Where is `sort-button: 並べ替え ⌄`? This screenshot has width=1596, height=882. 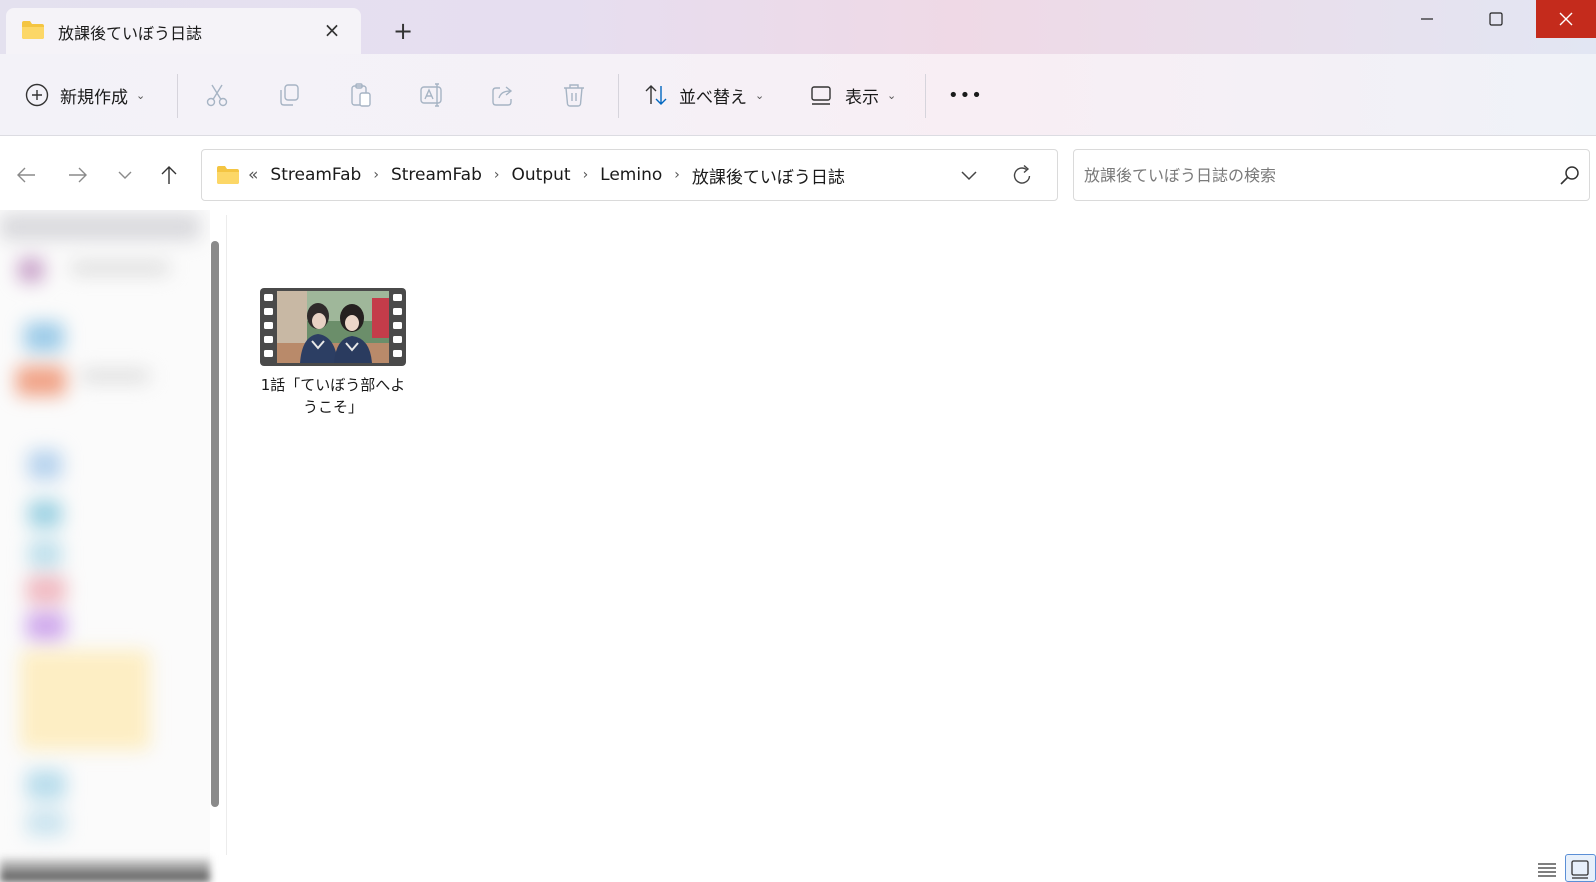
sort-button: 並べ替え ⌄ is located at coordinates (703, 95).